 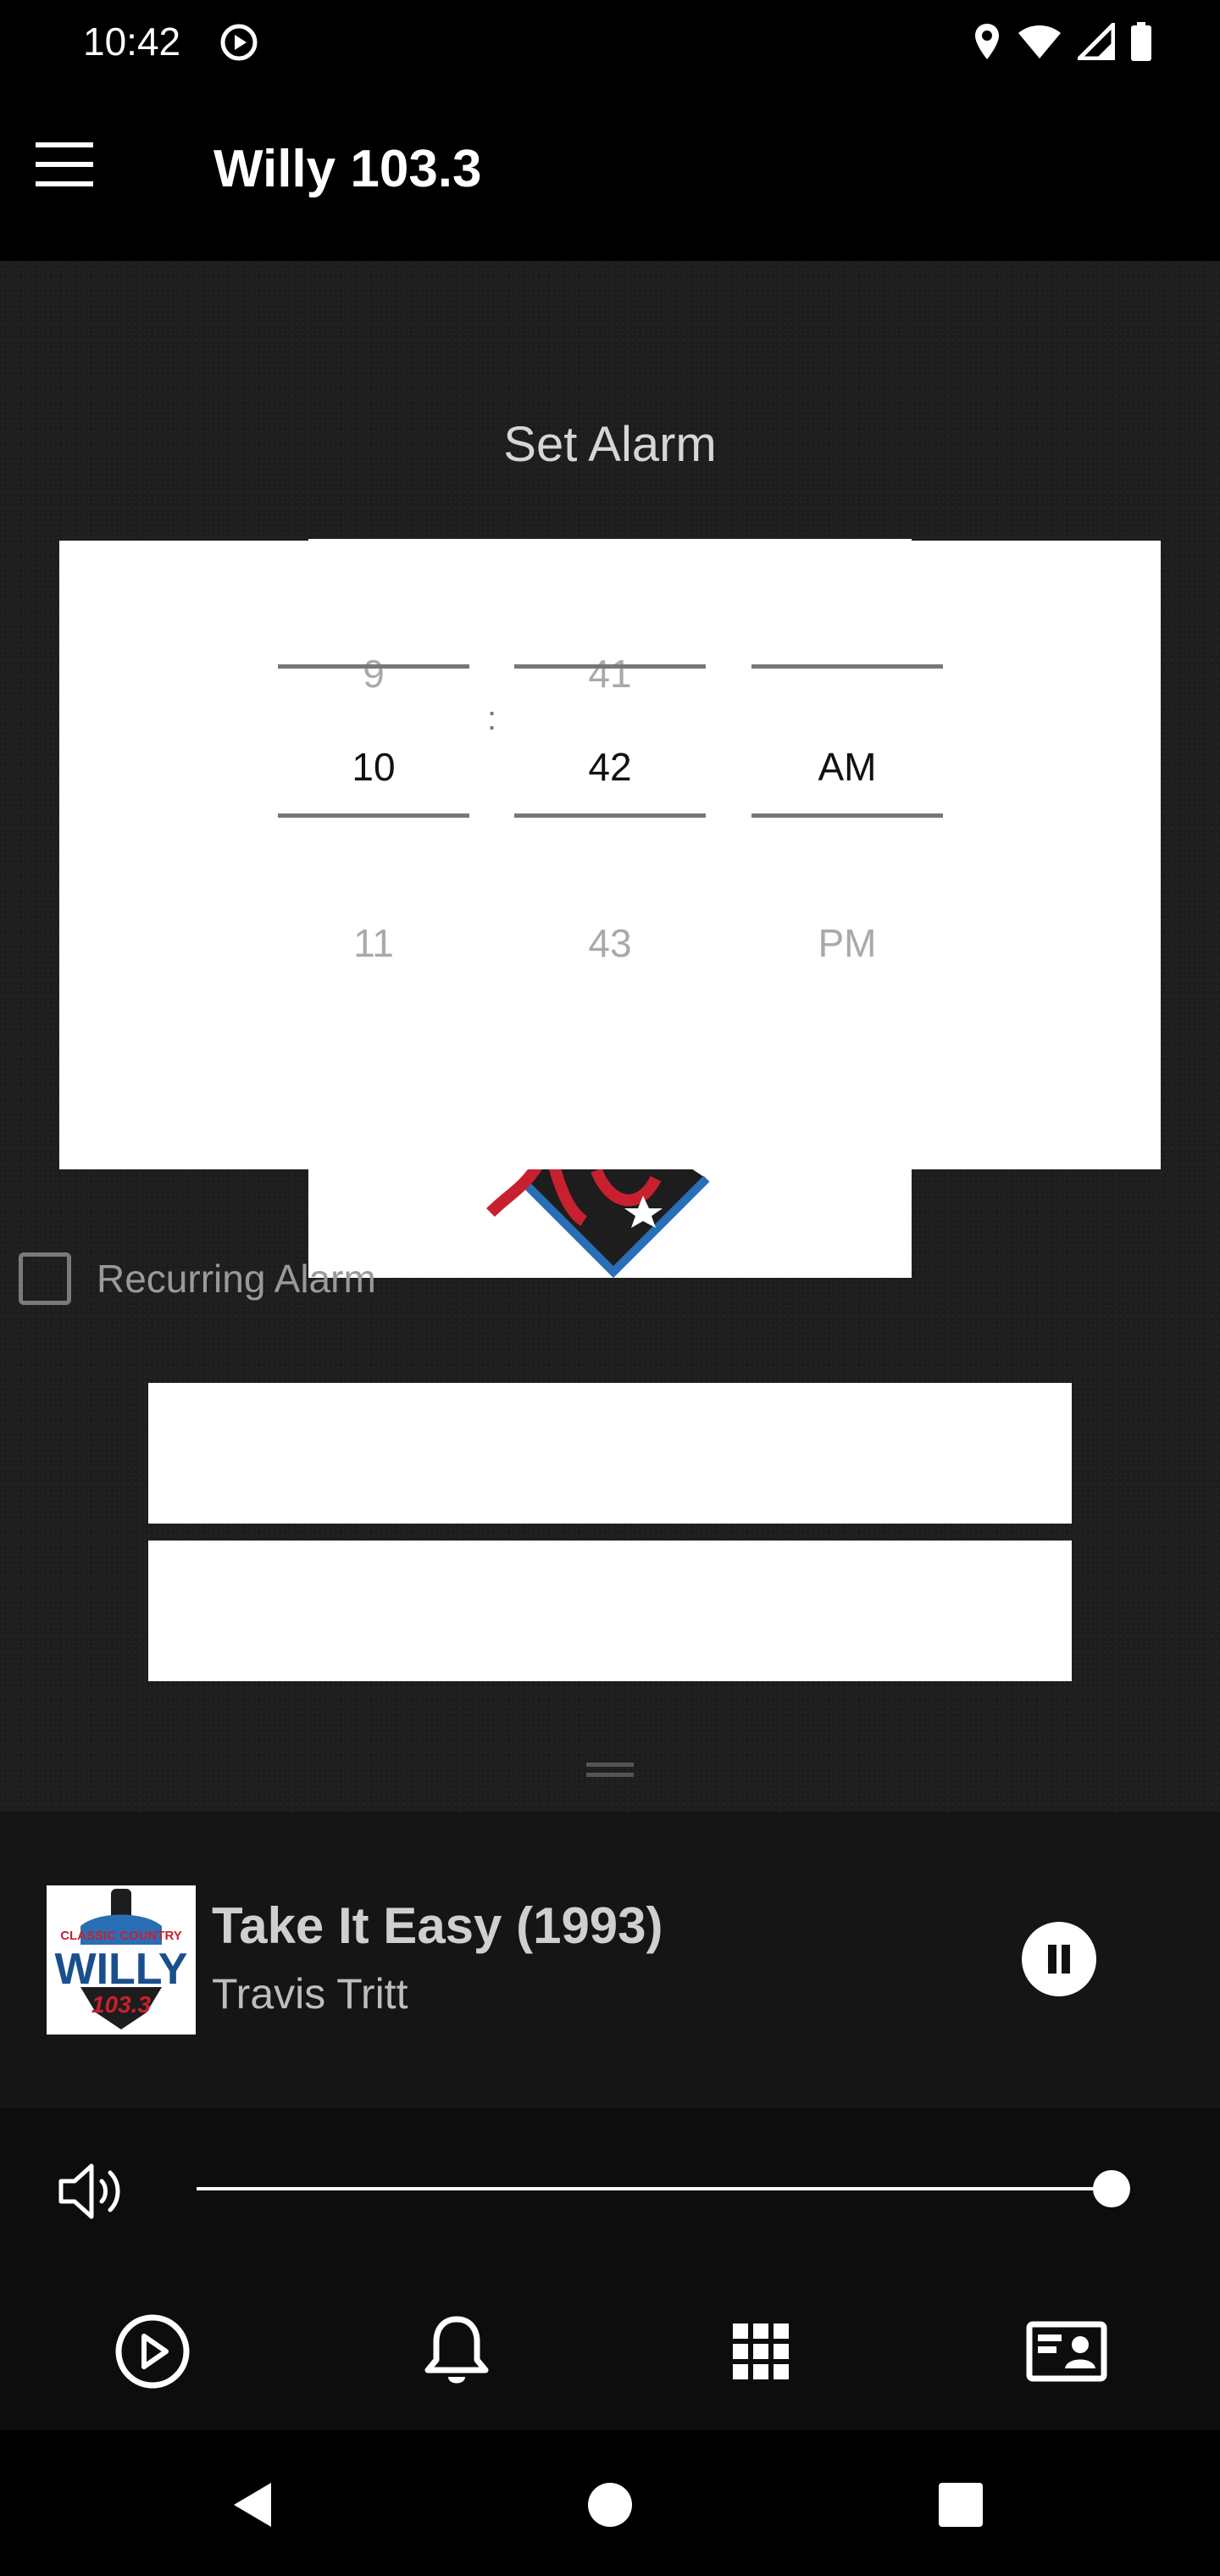 What do you see at coordinates (45, 1278) in the screenshot?
I see `recurring-checkbox` at bounding box center [45, 1278].